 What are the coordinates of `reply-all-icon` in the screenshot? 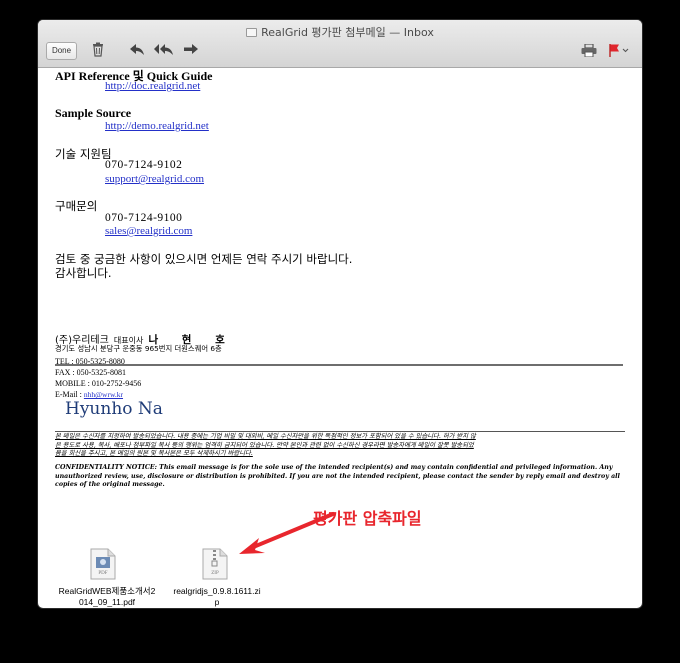 It's located at (164, 53).